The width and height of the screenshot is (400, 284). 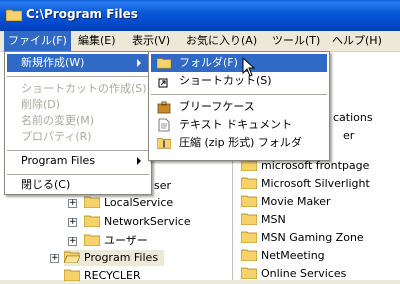 I want to click on tree-item-label: LocalService, so click(x=139, y=202).